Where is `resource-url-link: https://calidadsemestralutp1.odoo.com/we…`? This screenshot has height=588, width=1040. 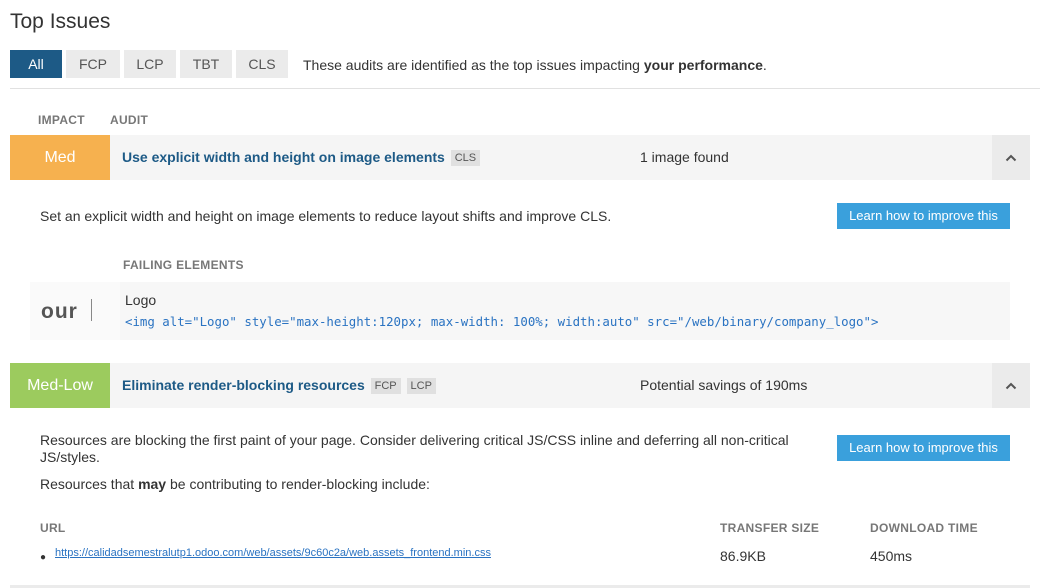
resource-url-link: https://calidadsemestralutp1.odoo.com/we… is located at coordinates (273, 553).